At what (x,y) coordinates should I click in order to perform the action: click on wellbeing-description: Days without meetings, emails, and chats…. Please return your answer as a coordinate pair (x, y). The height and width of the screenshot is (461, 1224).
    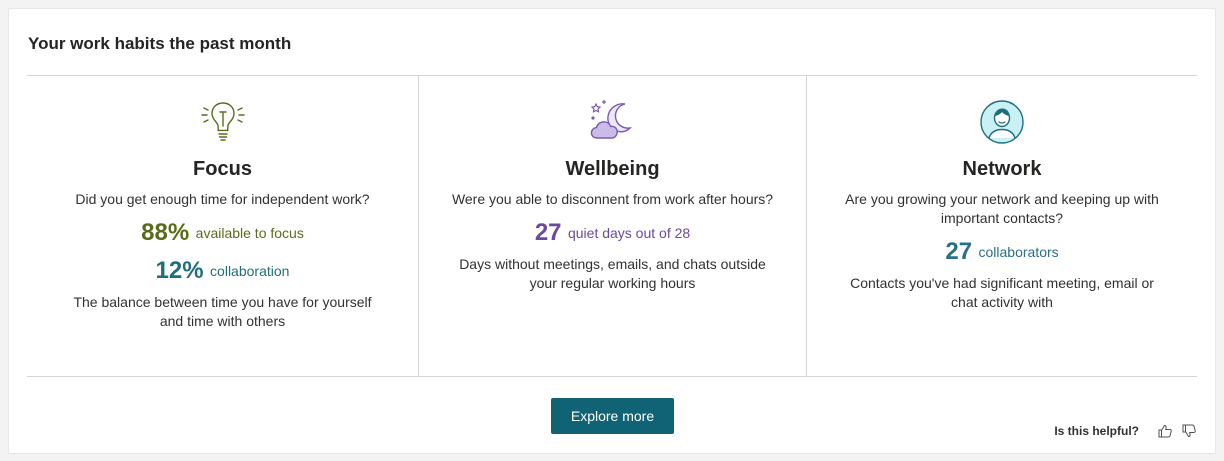
    Looking at the image, I should click on (612, 274).